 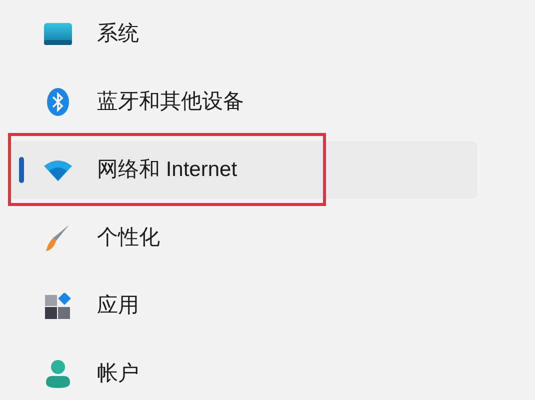 I want to click on sidebar-item: 网络和 Internet, so click(x=243, y=170).